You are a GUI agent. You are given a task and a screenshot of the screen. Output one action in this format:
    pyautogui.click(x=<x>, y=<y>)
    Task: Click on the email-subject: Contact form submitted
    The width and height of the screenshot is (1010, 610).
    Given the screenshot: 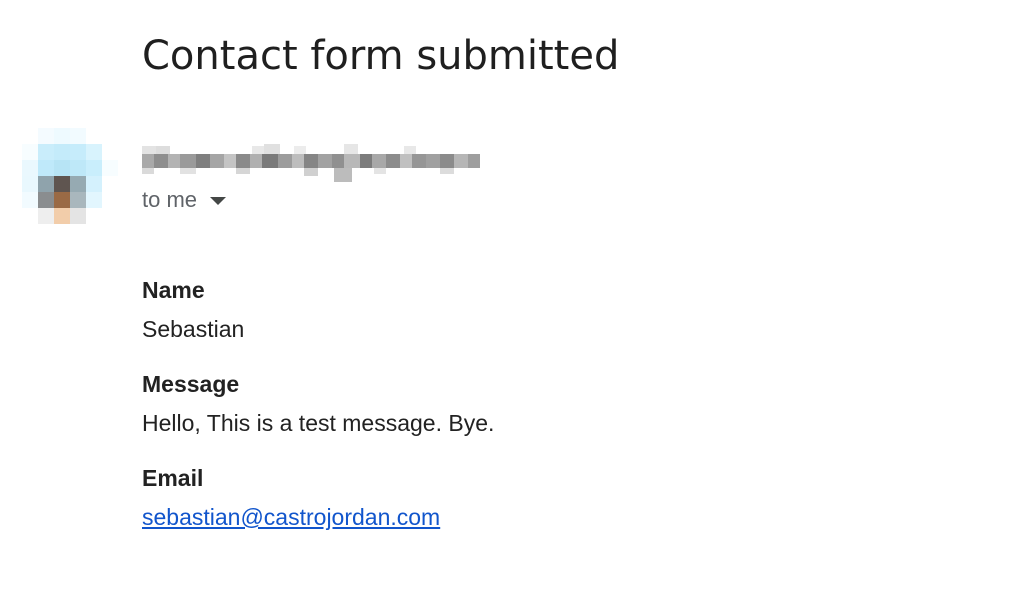 What is the action you would take?
    pyautogui.click(x=381, y=56)
    